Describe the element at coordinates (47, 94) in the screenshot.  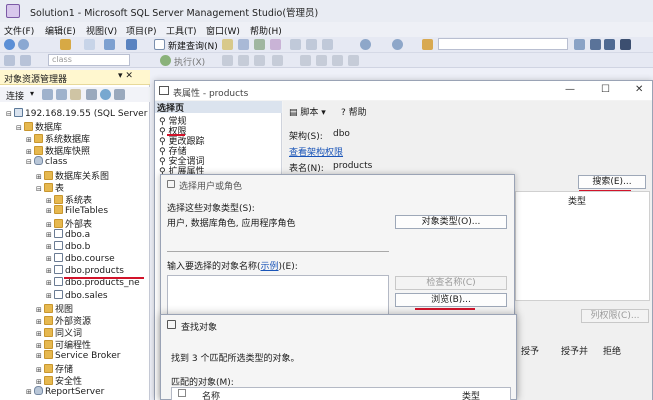
I see `connect-object-icon` at that location.